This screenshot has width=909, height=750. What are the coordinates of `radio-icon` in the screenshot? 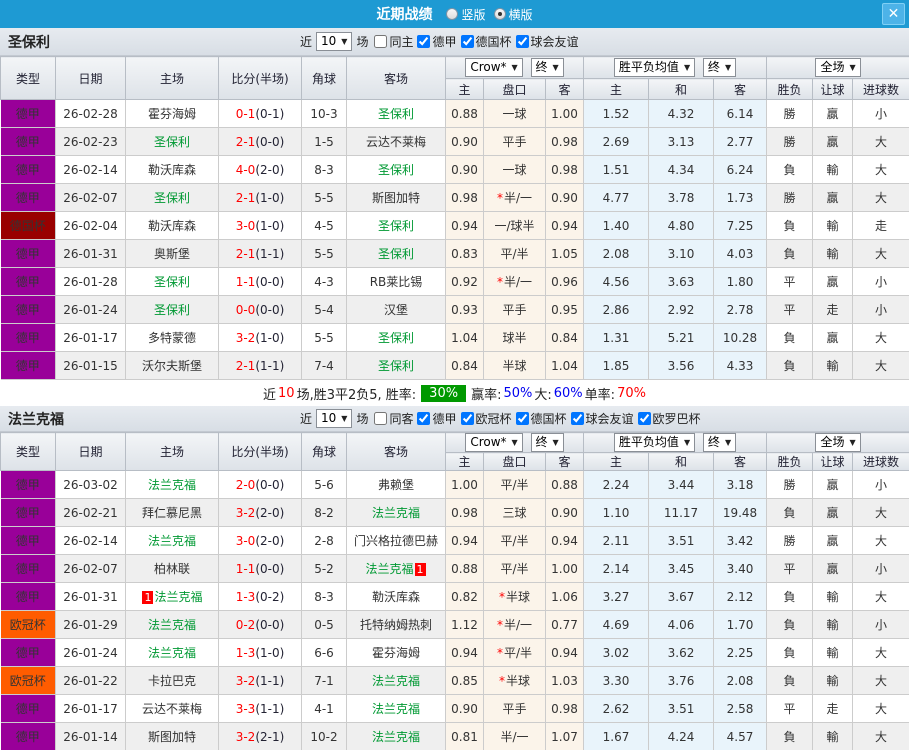 It's located at (452, 14).